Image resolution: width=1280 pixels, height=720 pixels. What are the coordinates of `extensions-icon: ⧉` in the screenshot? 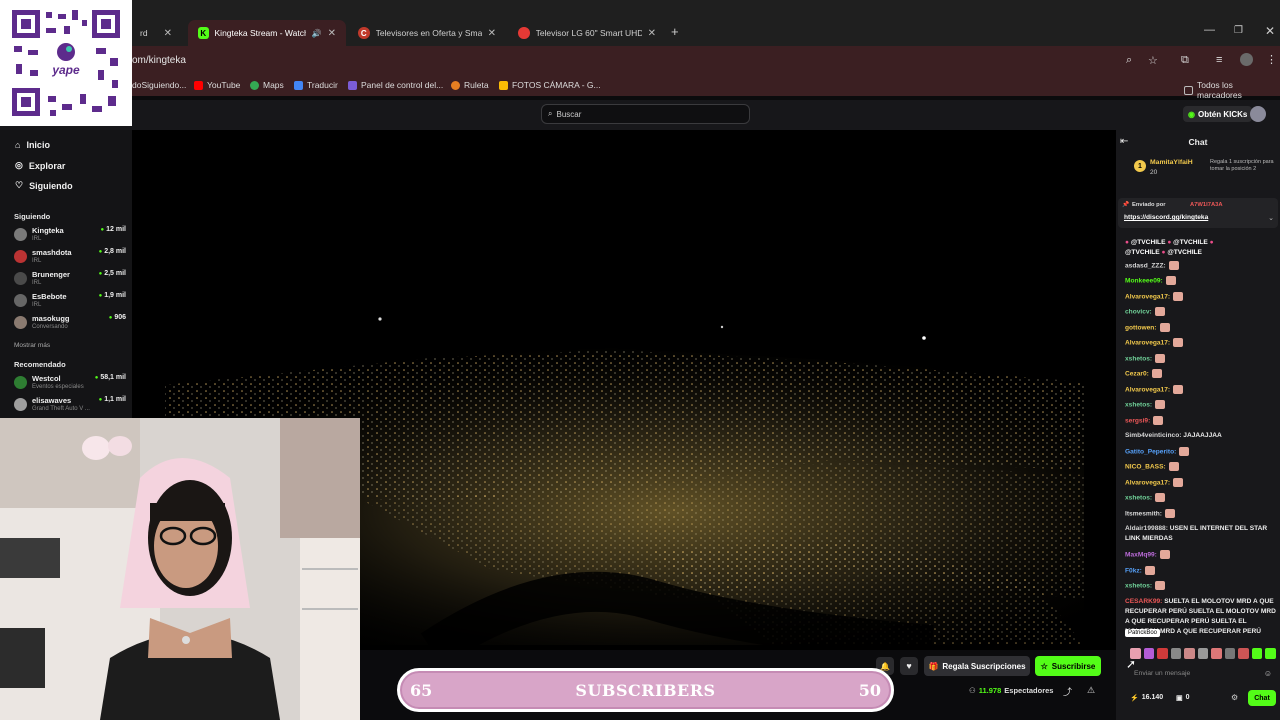 It's located at (1185, 60).